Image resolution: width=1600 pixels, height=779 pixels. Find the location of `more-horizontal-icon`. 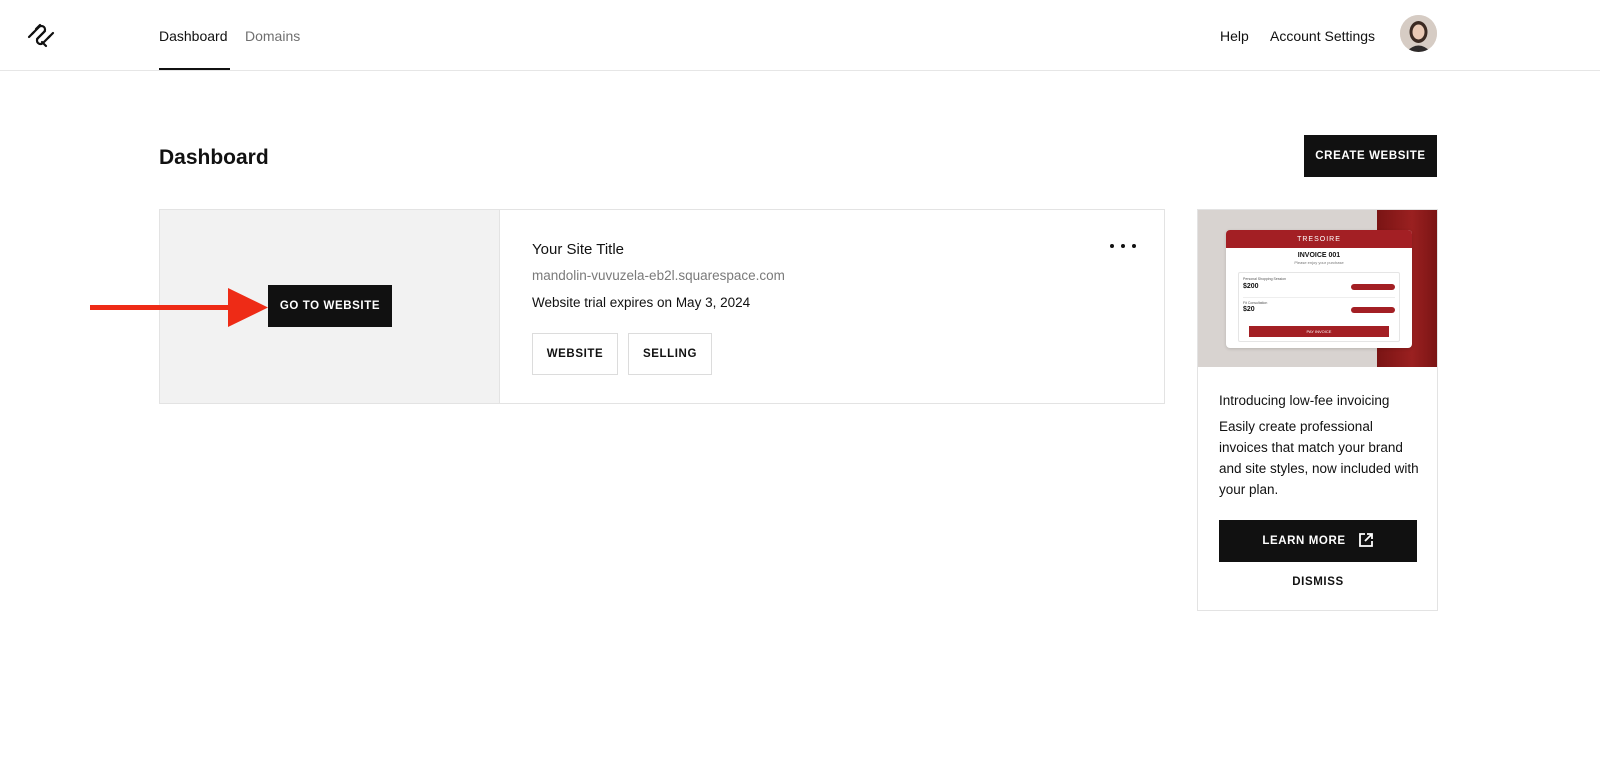

more-horizontal-icon is located at coordinates (1123, 246).